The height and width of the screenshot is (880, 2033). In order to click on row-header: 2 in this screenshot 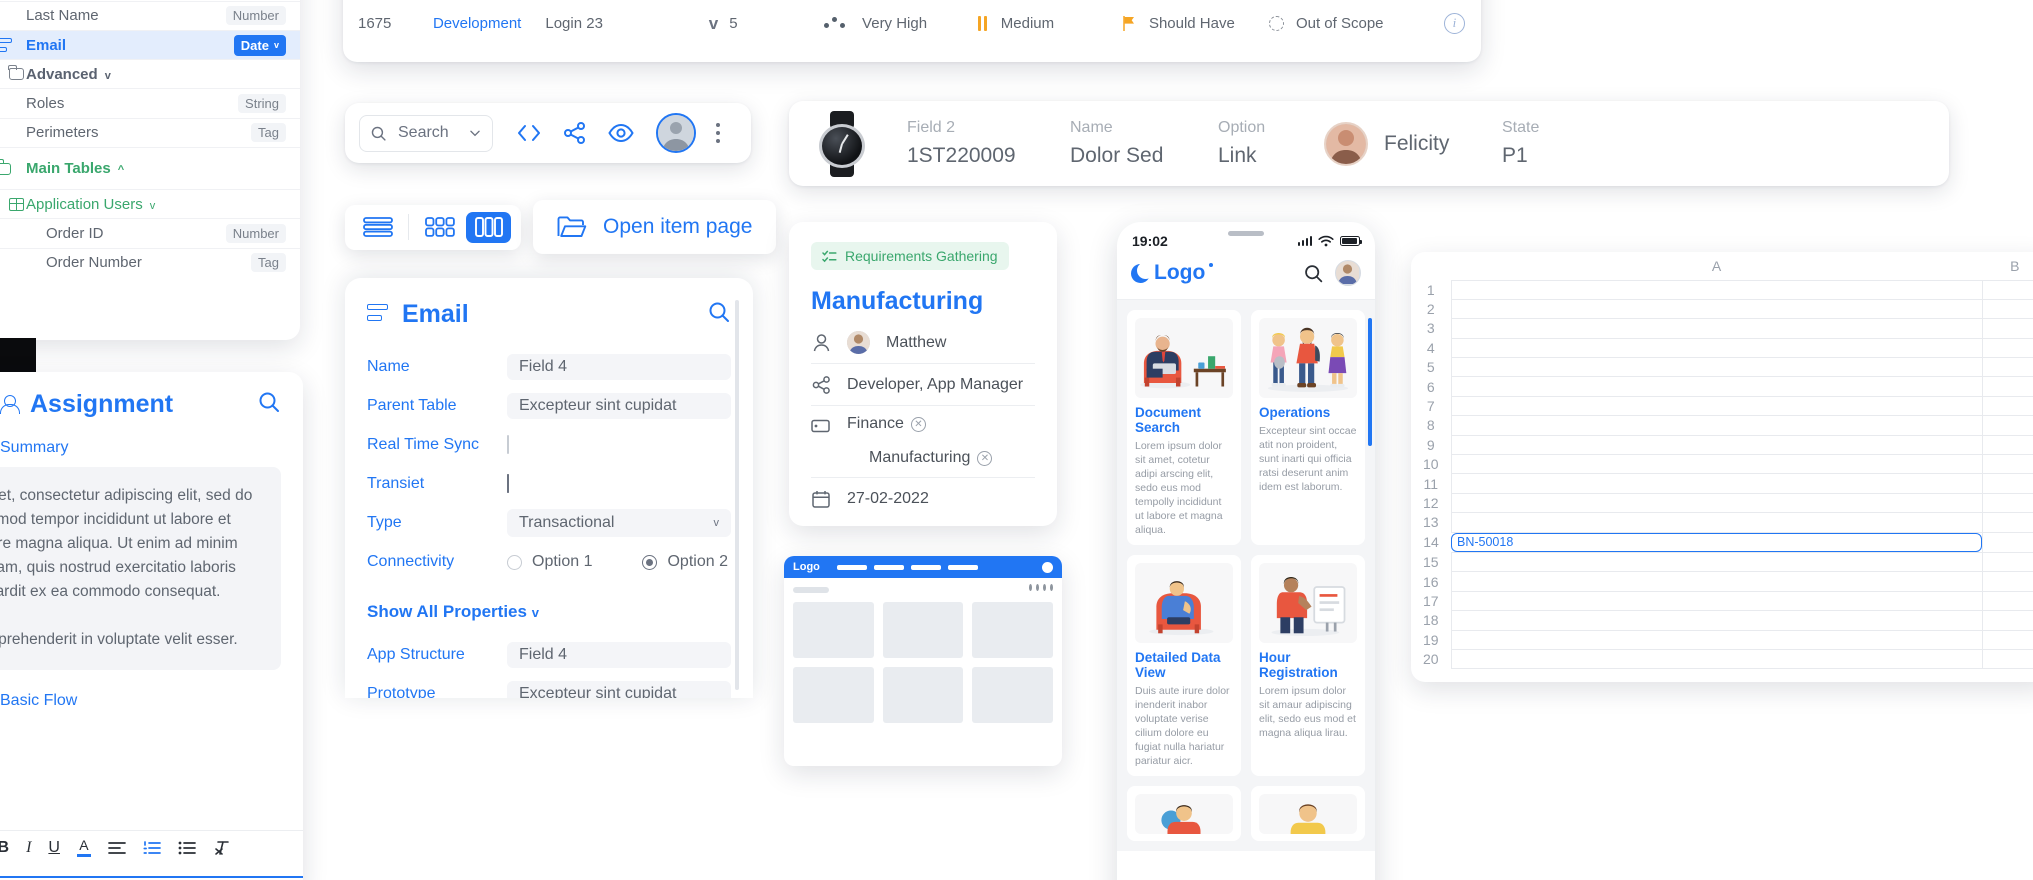, I will do `click(1431, 308)`.